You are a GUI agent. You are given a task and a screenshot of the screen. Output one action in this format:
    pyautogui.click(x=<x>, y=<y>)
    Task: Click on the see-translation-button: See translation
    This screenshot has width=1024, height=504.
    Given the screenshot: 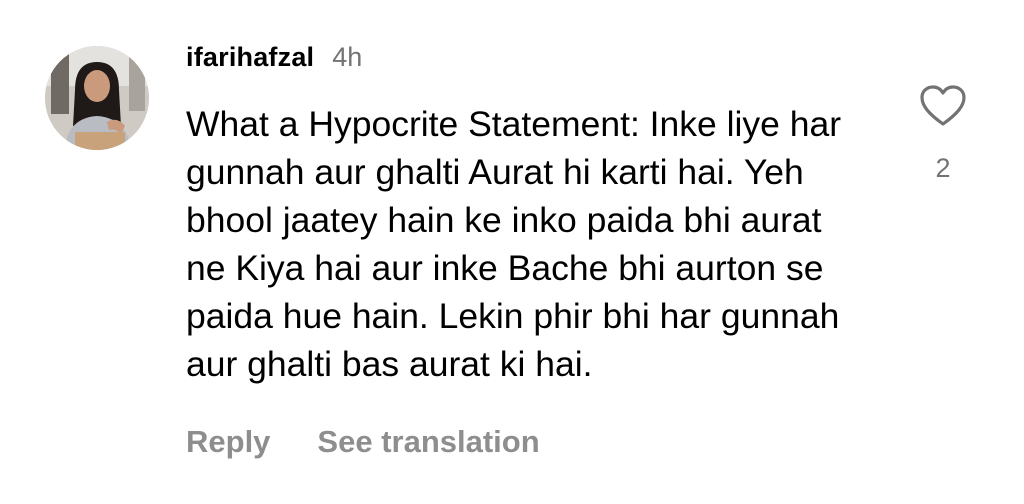 What is the action you would take?
    pyautogui.click(x=428, y=442)
    